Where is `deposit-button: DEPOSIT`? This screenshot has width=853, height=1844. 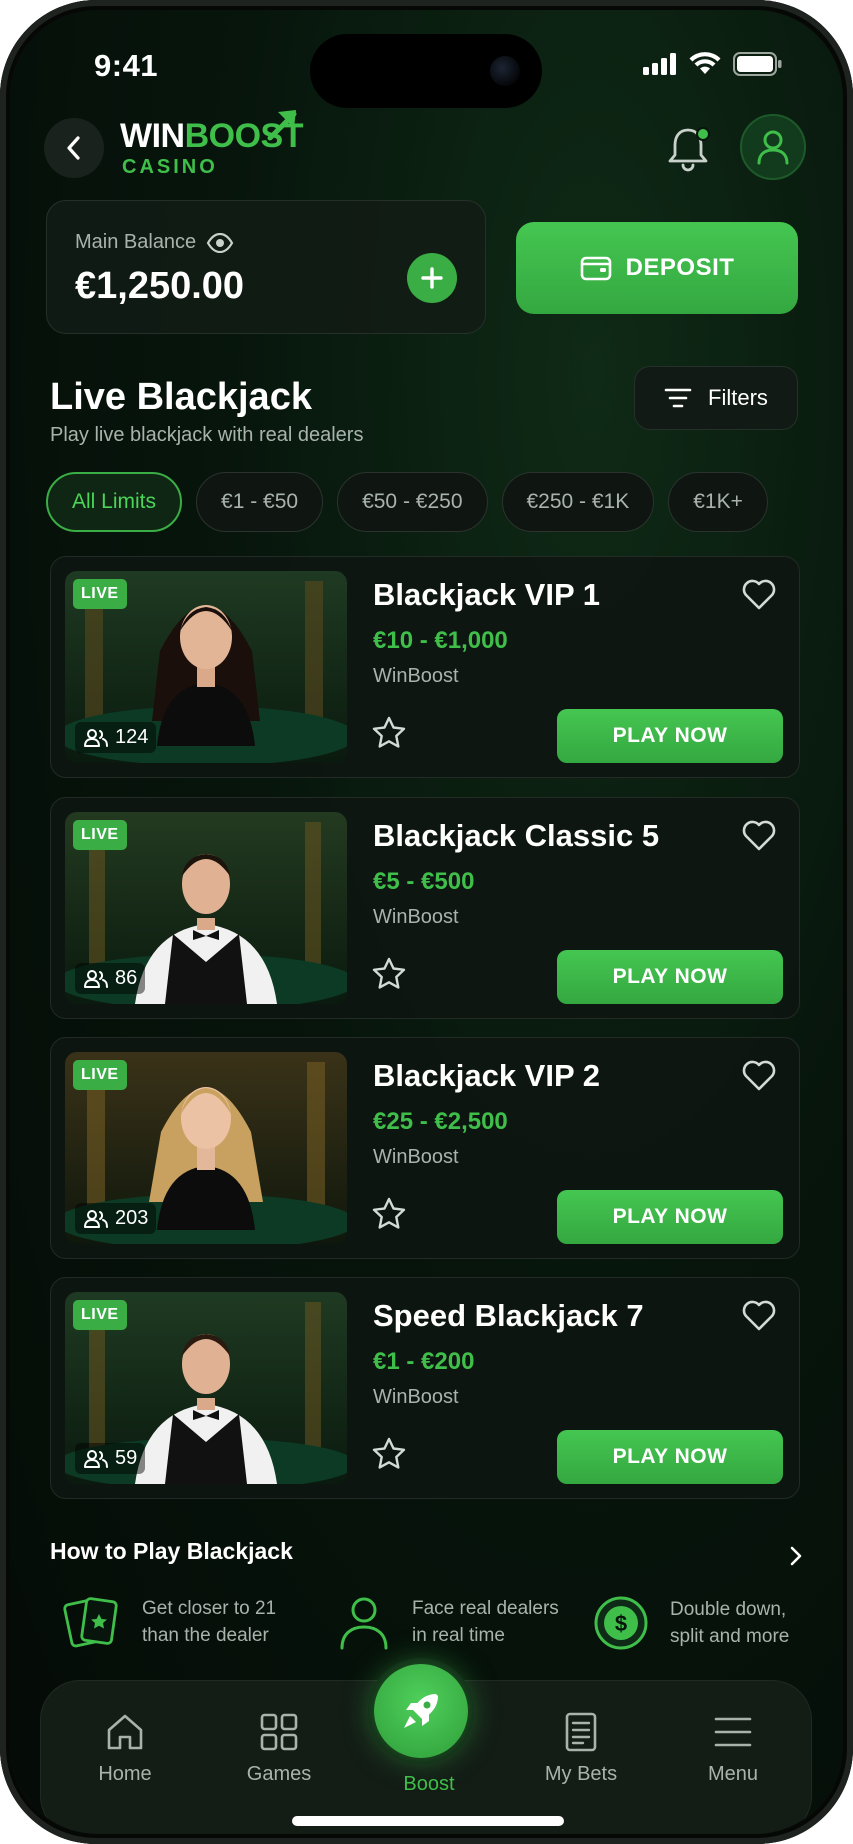 deposit-button: DEPOSIT is located at coordinates (657, 268).